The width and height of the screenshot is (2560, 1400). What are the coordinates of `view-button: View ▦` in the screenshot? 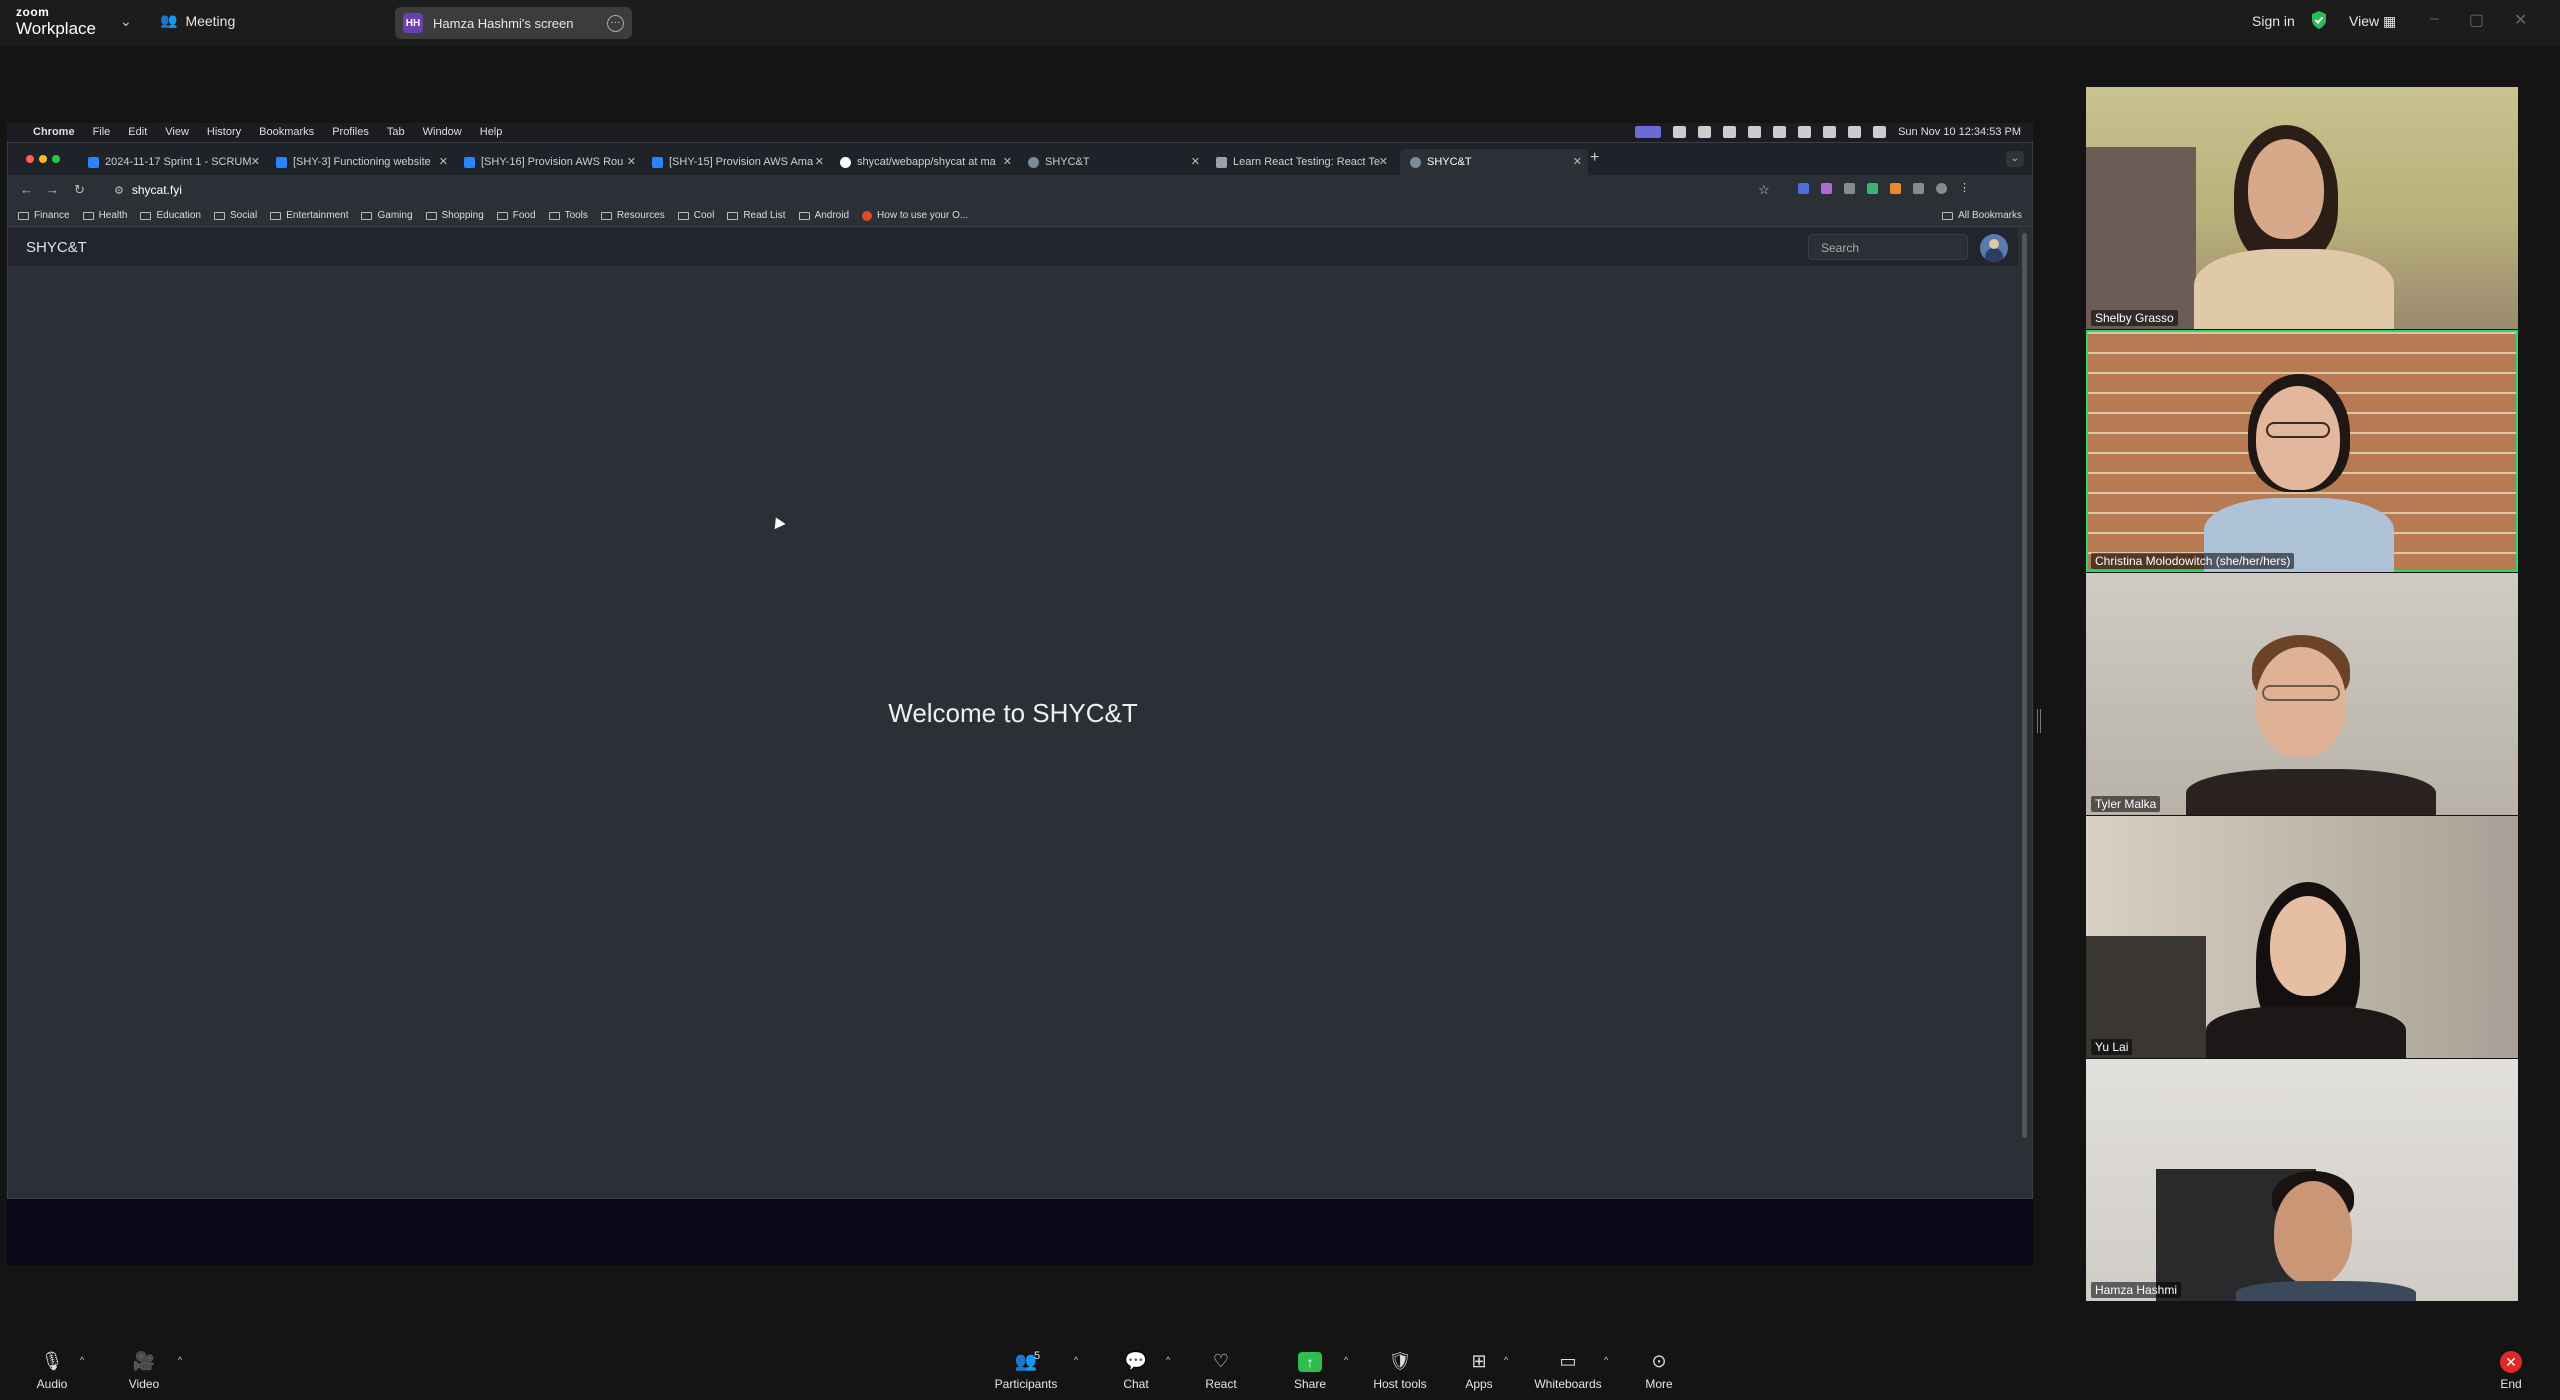 It's located at (2372, 21).